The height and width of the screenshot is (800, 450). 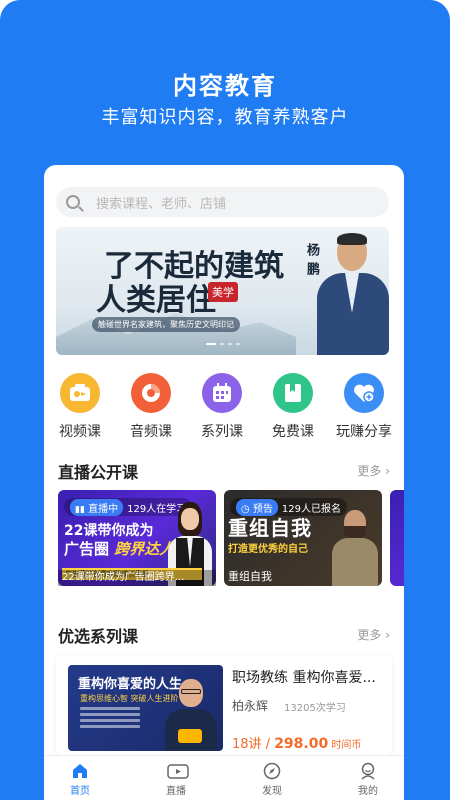 I want to click on banner-pagination, so click(x=222, y=344).